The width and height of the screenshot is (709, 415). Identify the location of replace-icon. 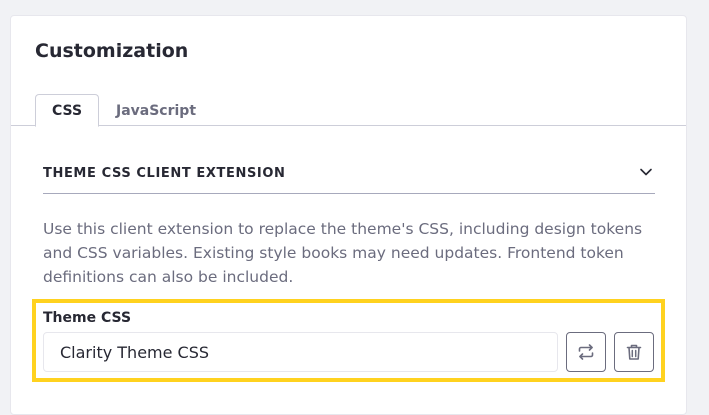
(586, 352).